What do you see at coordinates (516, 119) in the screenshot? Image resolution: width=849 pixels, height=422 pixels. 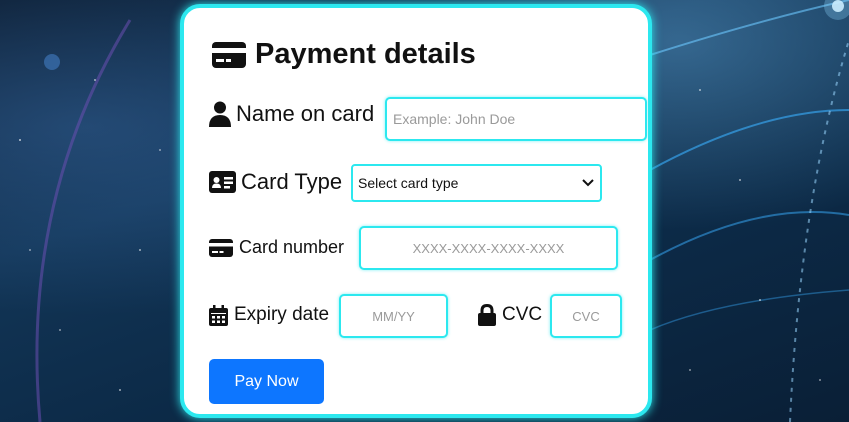 I see `name-on-card-input` at bounding box center [516, 119].